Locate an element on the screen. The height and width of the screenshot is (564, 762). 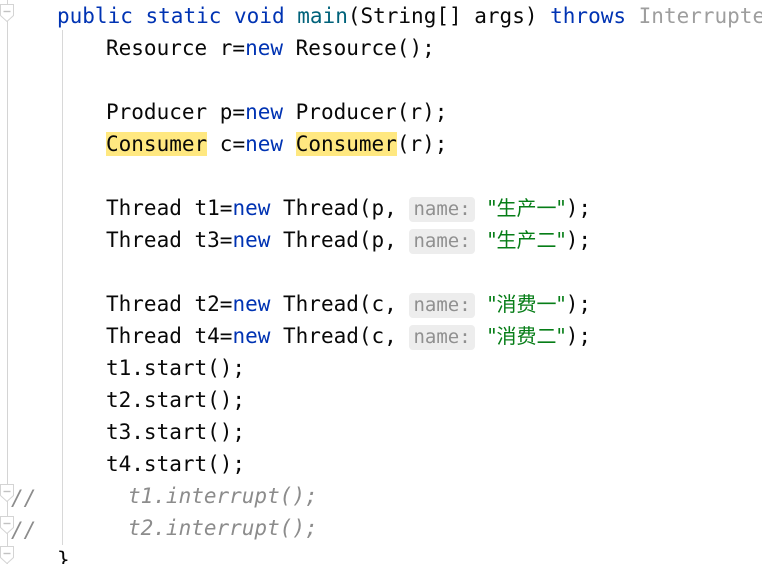
code-token-comment: t1.interrupt(); is located at coordinates (223, 496).